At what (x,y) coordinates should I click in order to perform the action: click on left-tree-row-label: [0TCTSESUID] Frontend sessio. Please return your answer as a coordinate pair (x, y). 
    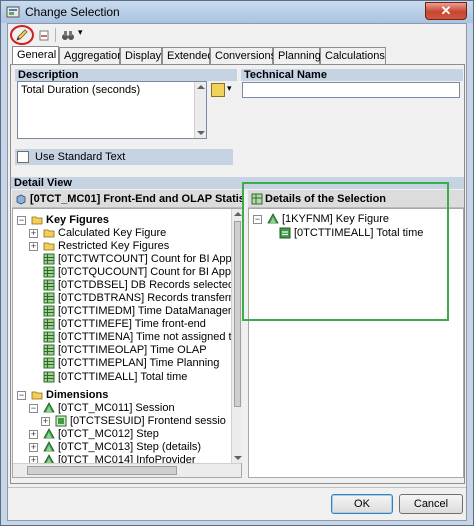
    Looking at the image, I should click on (148, 421).